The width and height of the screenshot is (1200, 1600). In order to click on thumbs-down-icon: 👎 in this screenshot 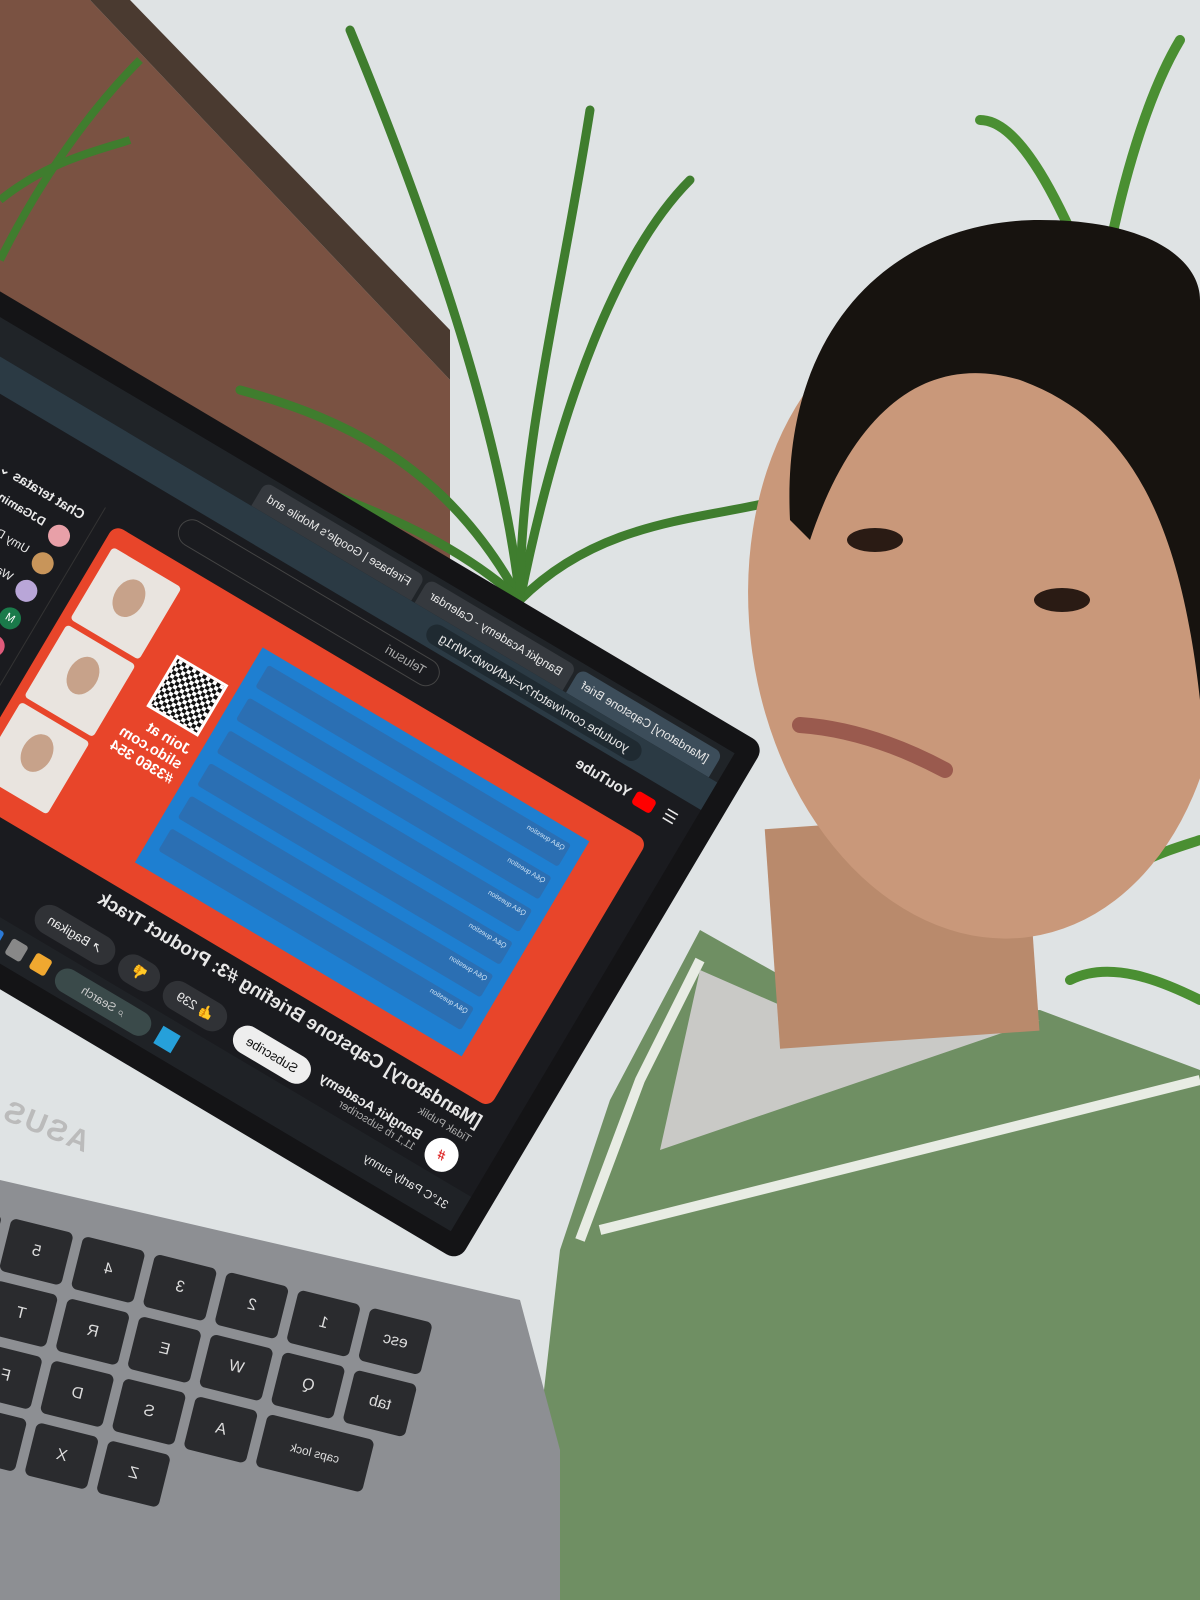, I will do `click(139, 973)`.